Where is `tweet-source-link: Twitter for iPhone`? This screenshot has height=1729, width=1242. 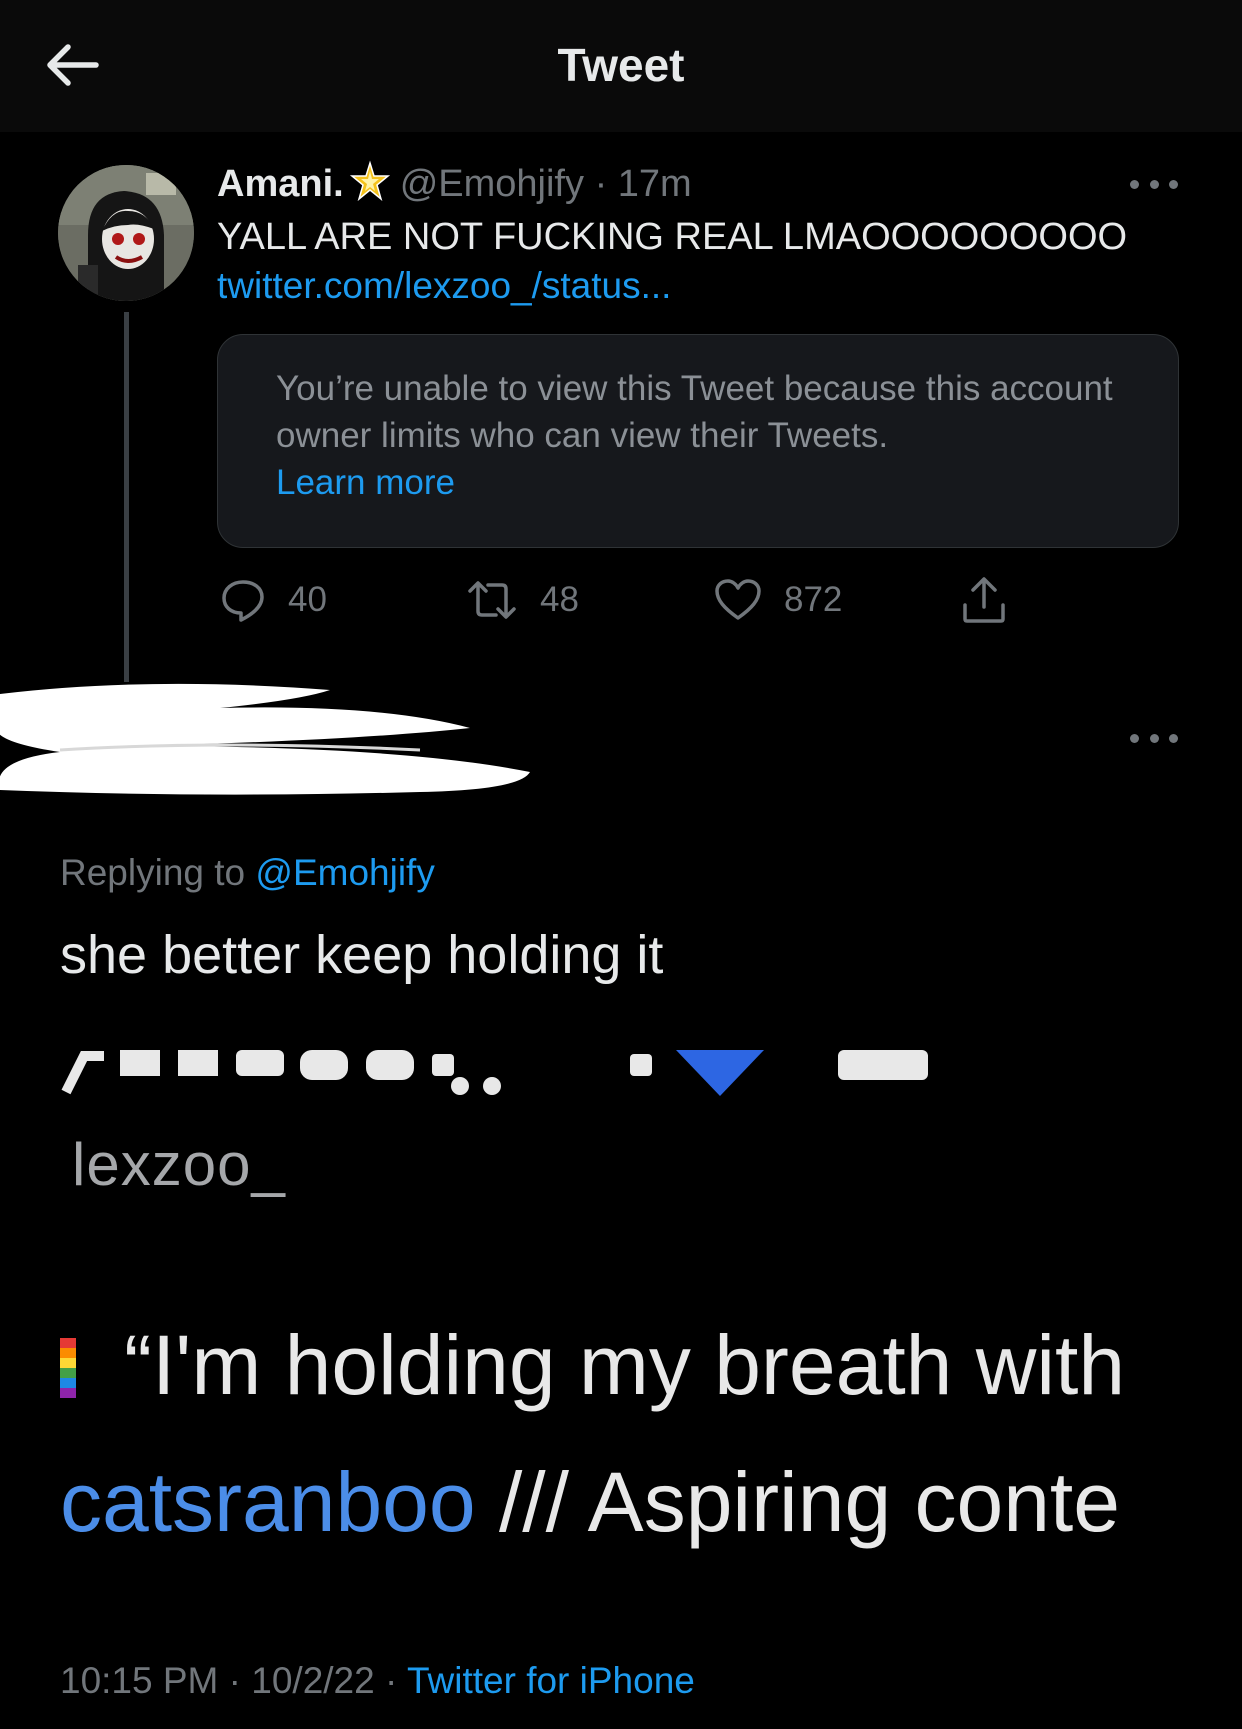 tweet-source-link: Twitter for iPhone is located at coordinates (551, 1680).